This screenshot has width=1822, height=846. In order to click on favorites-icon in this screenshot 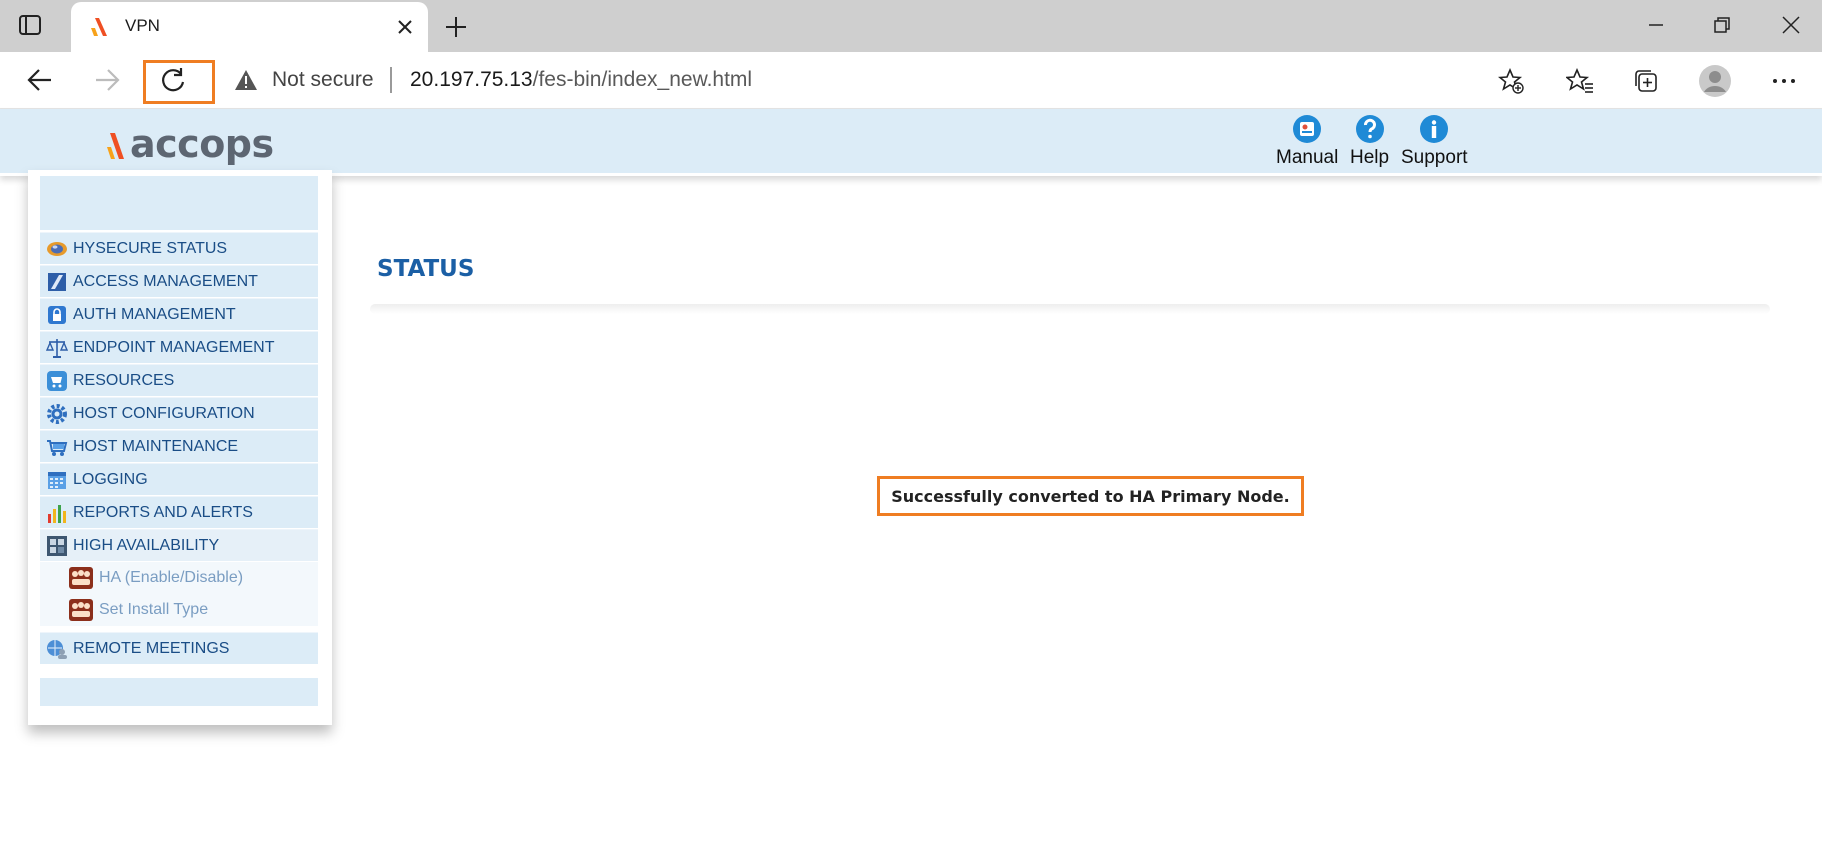, I will do `click(1580, 81)`.